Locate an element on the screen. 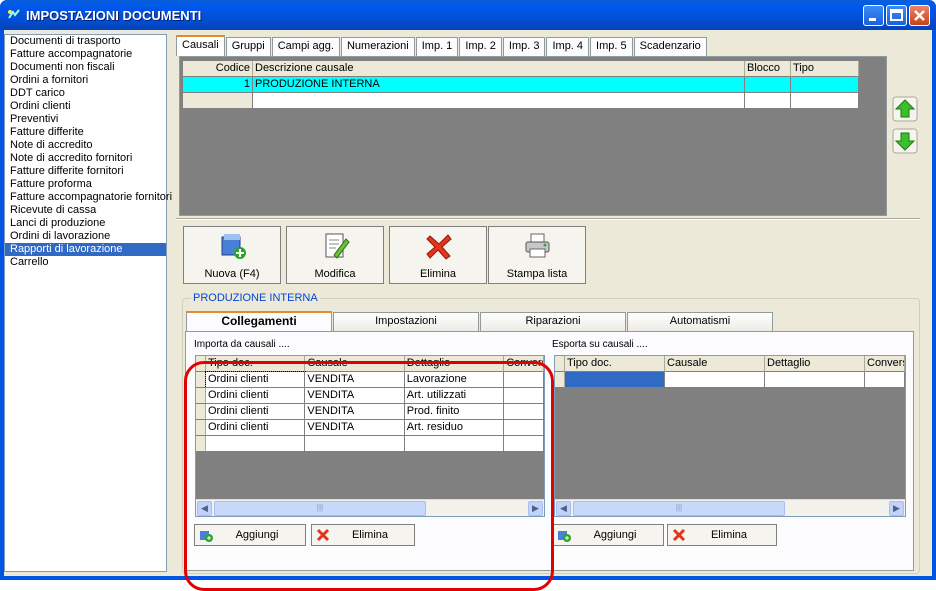  table-row: Ordini clienti VENDITA Art. residuo is located at coordinates (370, 428).